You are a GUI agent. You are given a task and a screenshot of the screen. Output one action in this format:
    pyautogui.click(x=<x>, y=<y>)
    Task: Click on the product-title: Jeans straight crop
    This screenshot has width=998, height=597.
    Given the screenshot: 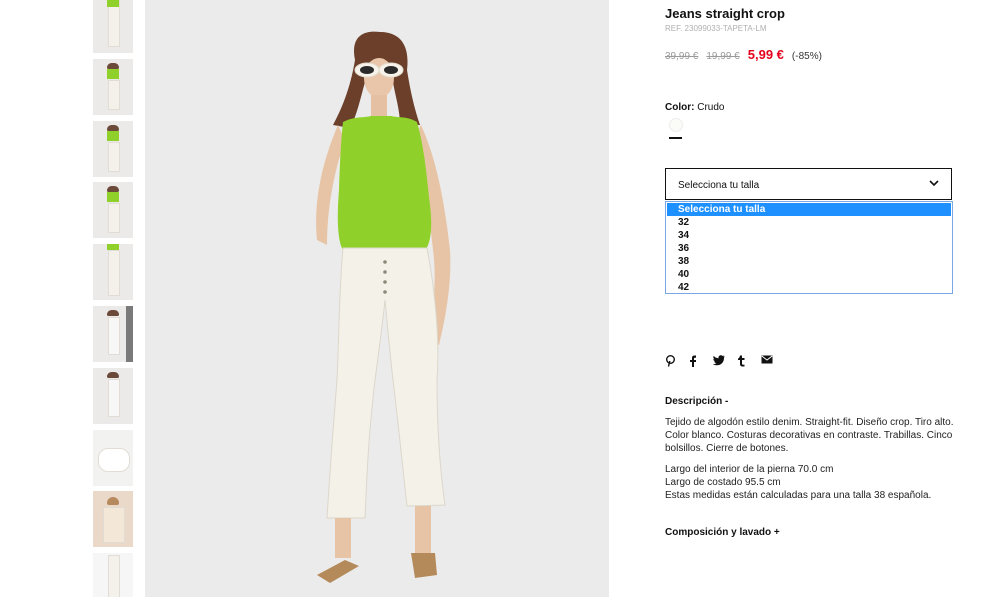 What is the action you would take?
    pyautogui.click(x=725, y=13)
    